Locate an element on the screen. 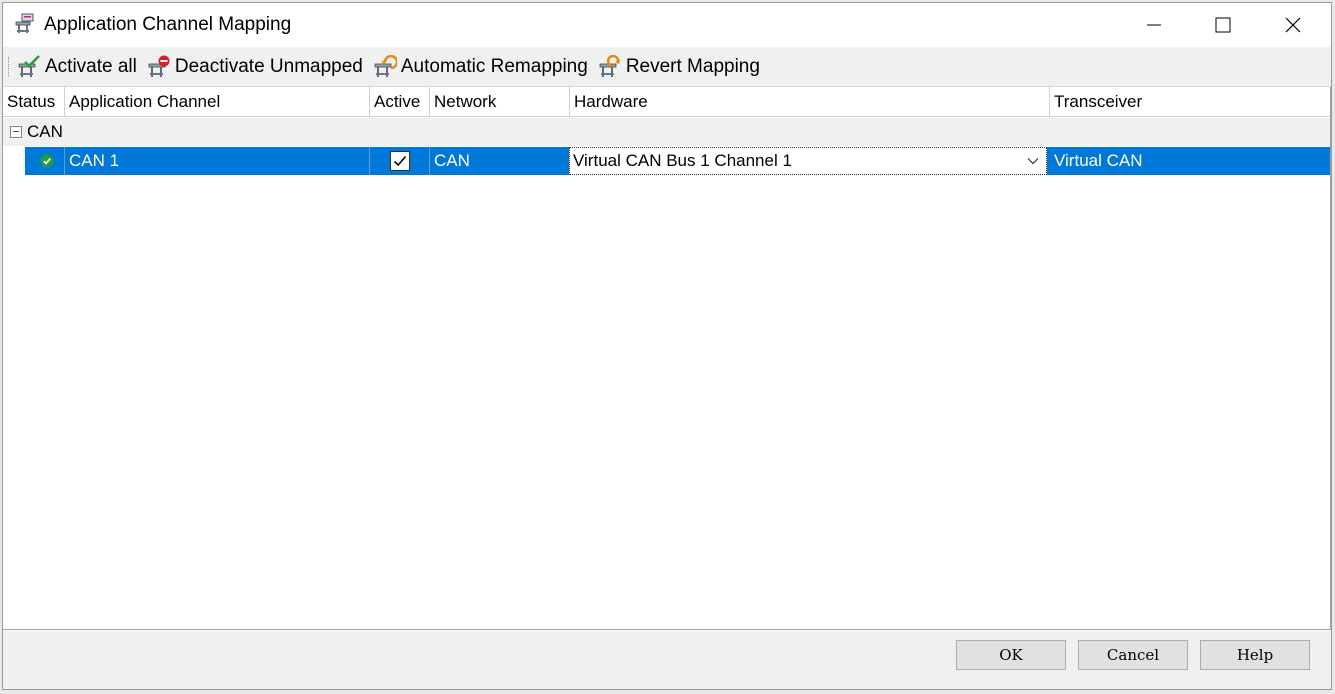 The image size is (1335, 694). help-button: Help is located at coordinates (1255, 655).